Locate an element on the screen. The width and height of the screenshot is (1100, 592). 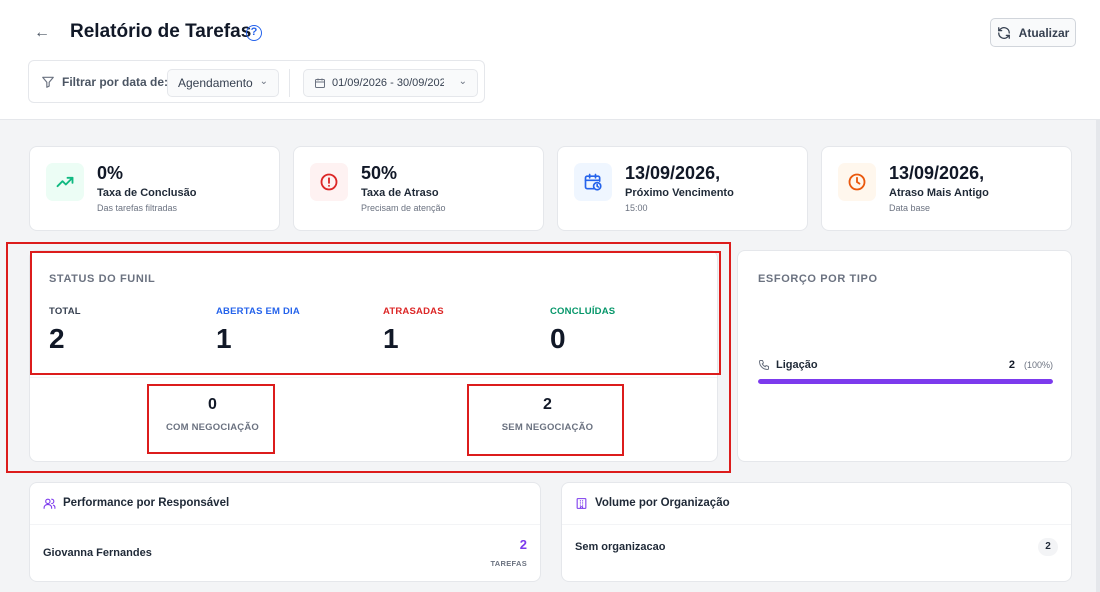
building-icon is located at coordinates (581, 503).